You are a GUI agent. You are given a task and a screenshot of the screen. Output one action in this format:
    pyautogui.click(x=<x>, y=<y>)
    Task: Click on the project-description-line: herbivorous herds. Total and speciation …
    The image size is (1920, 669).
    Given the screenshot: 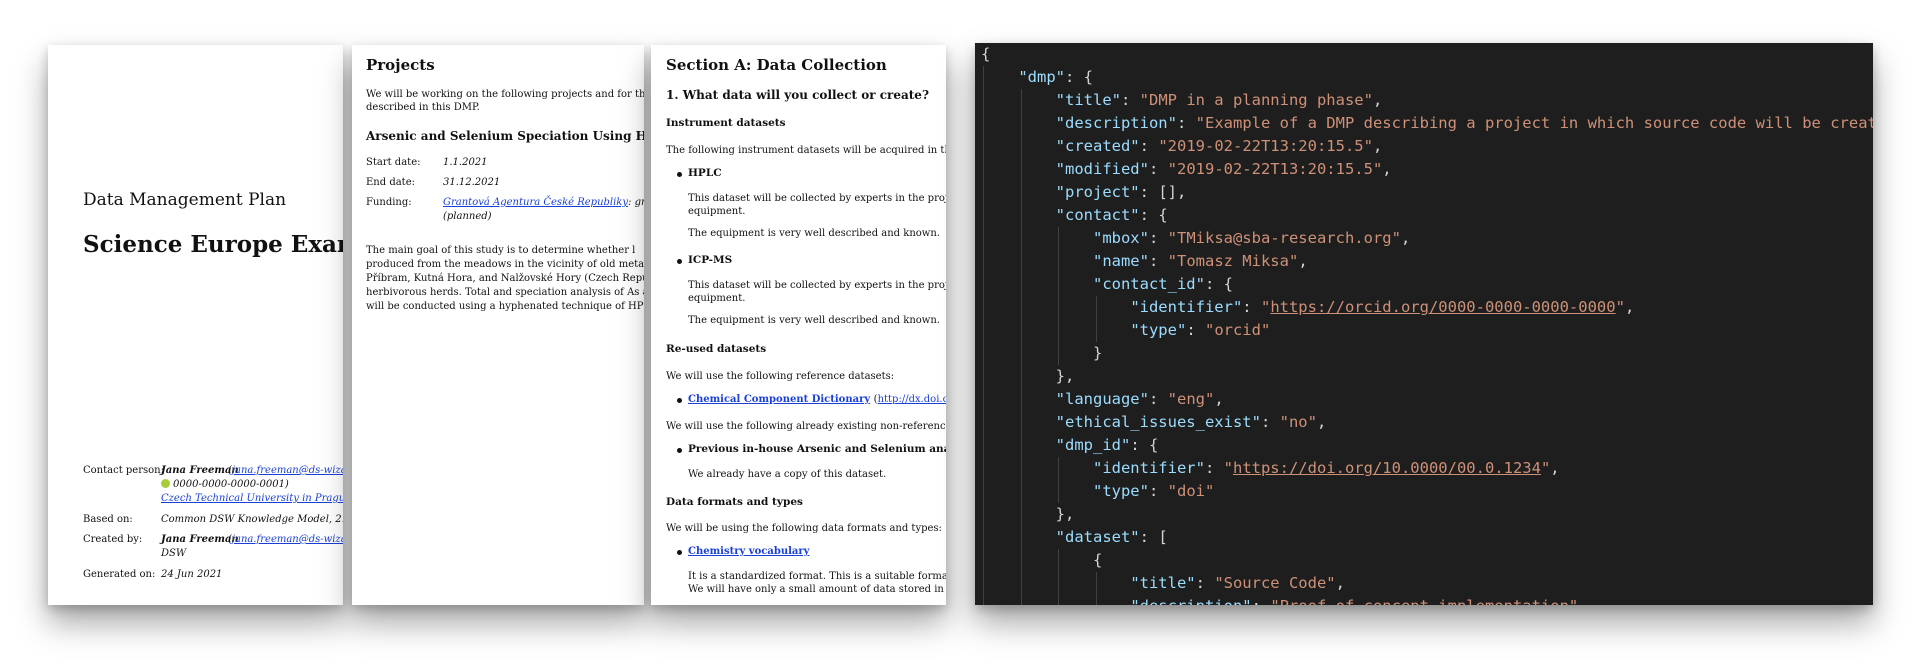 What is the action you would take?
    pyautogui.click(x=505, y=292)
    